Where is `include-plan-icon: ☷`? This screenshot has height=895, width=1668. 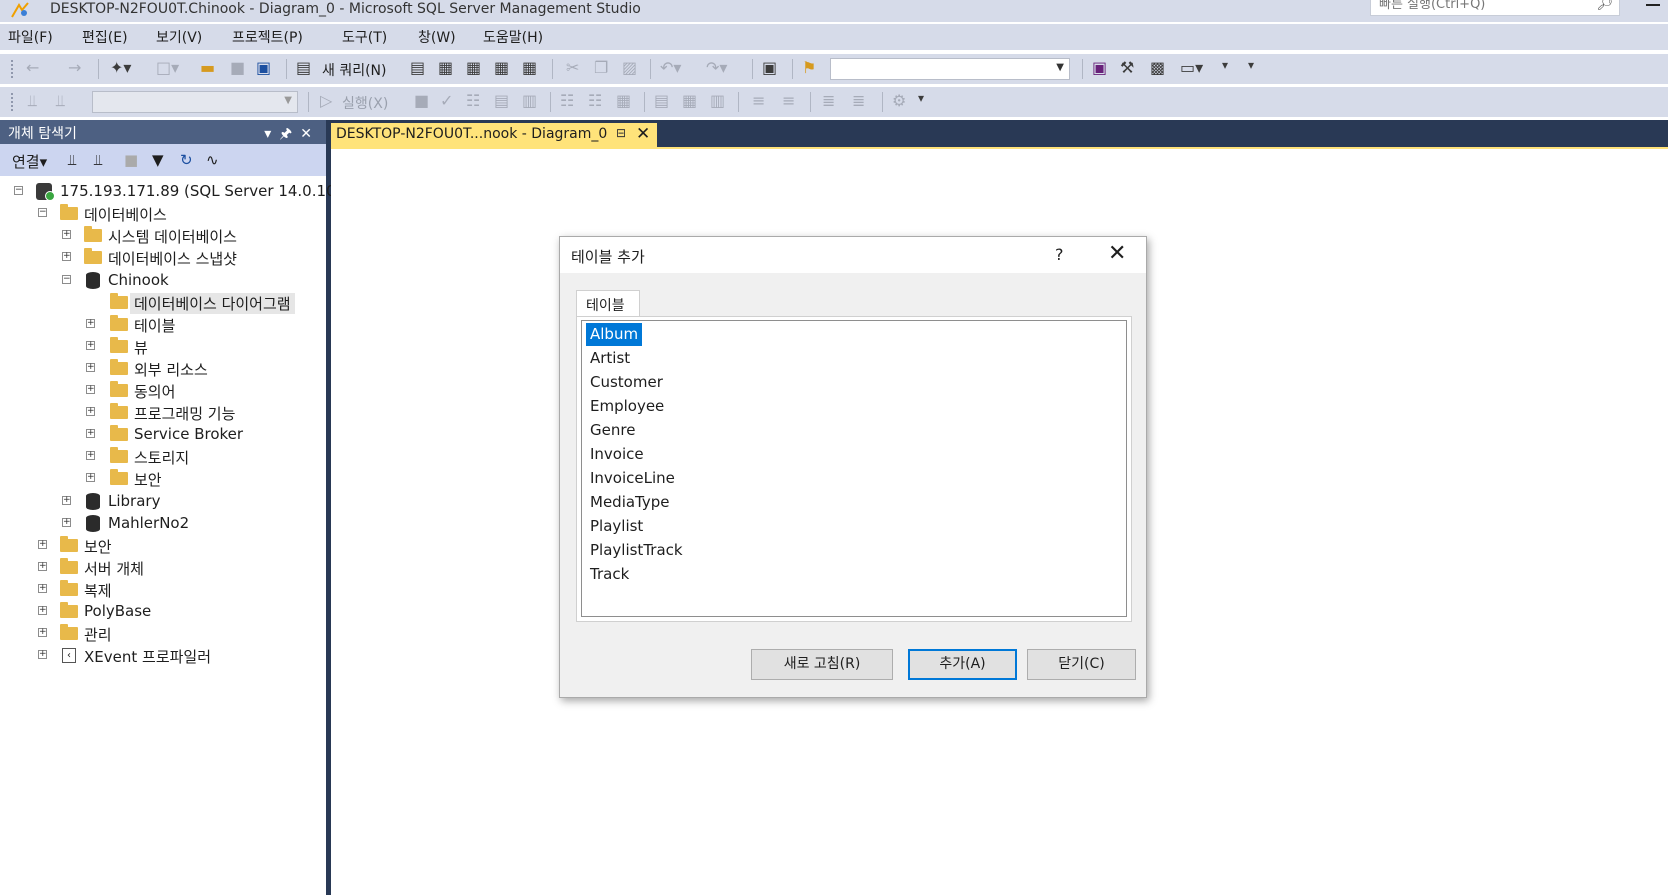
include-plan-icon: ☷ is located at coordinates (595, 100).